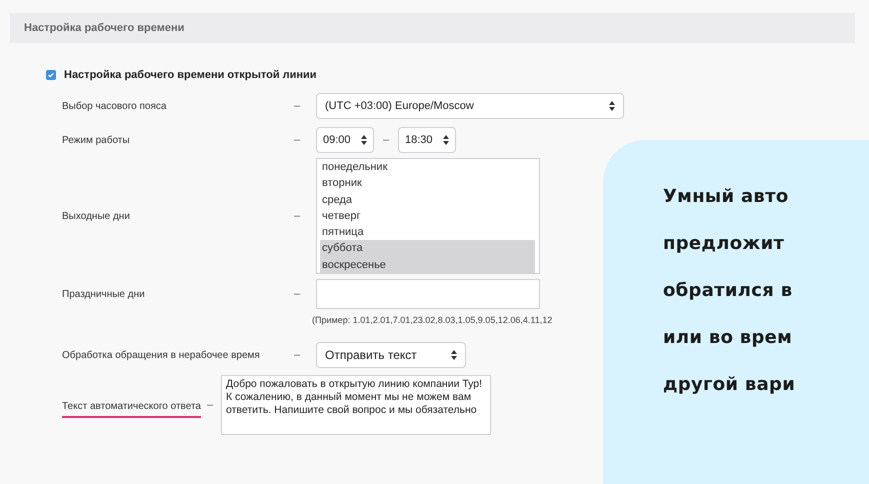 Image resolution: width=869 pixels, height=484 pixels. I want to click on section-title: Настройка рабочего времени, so click(104, 28).